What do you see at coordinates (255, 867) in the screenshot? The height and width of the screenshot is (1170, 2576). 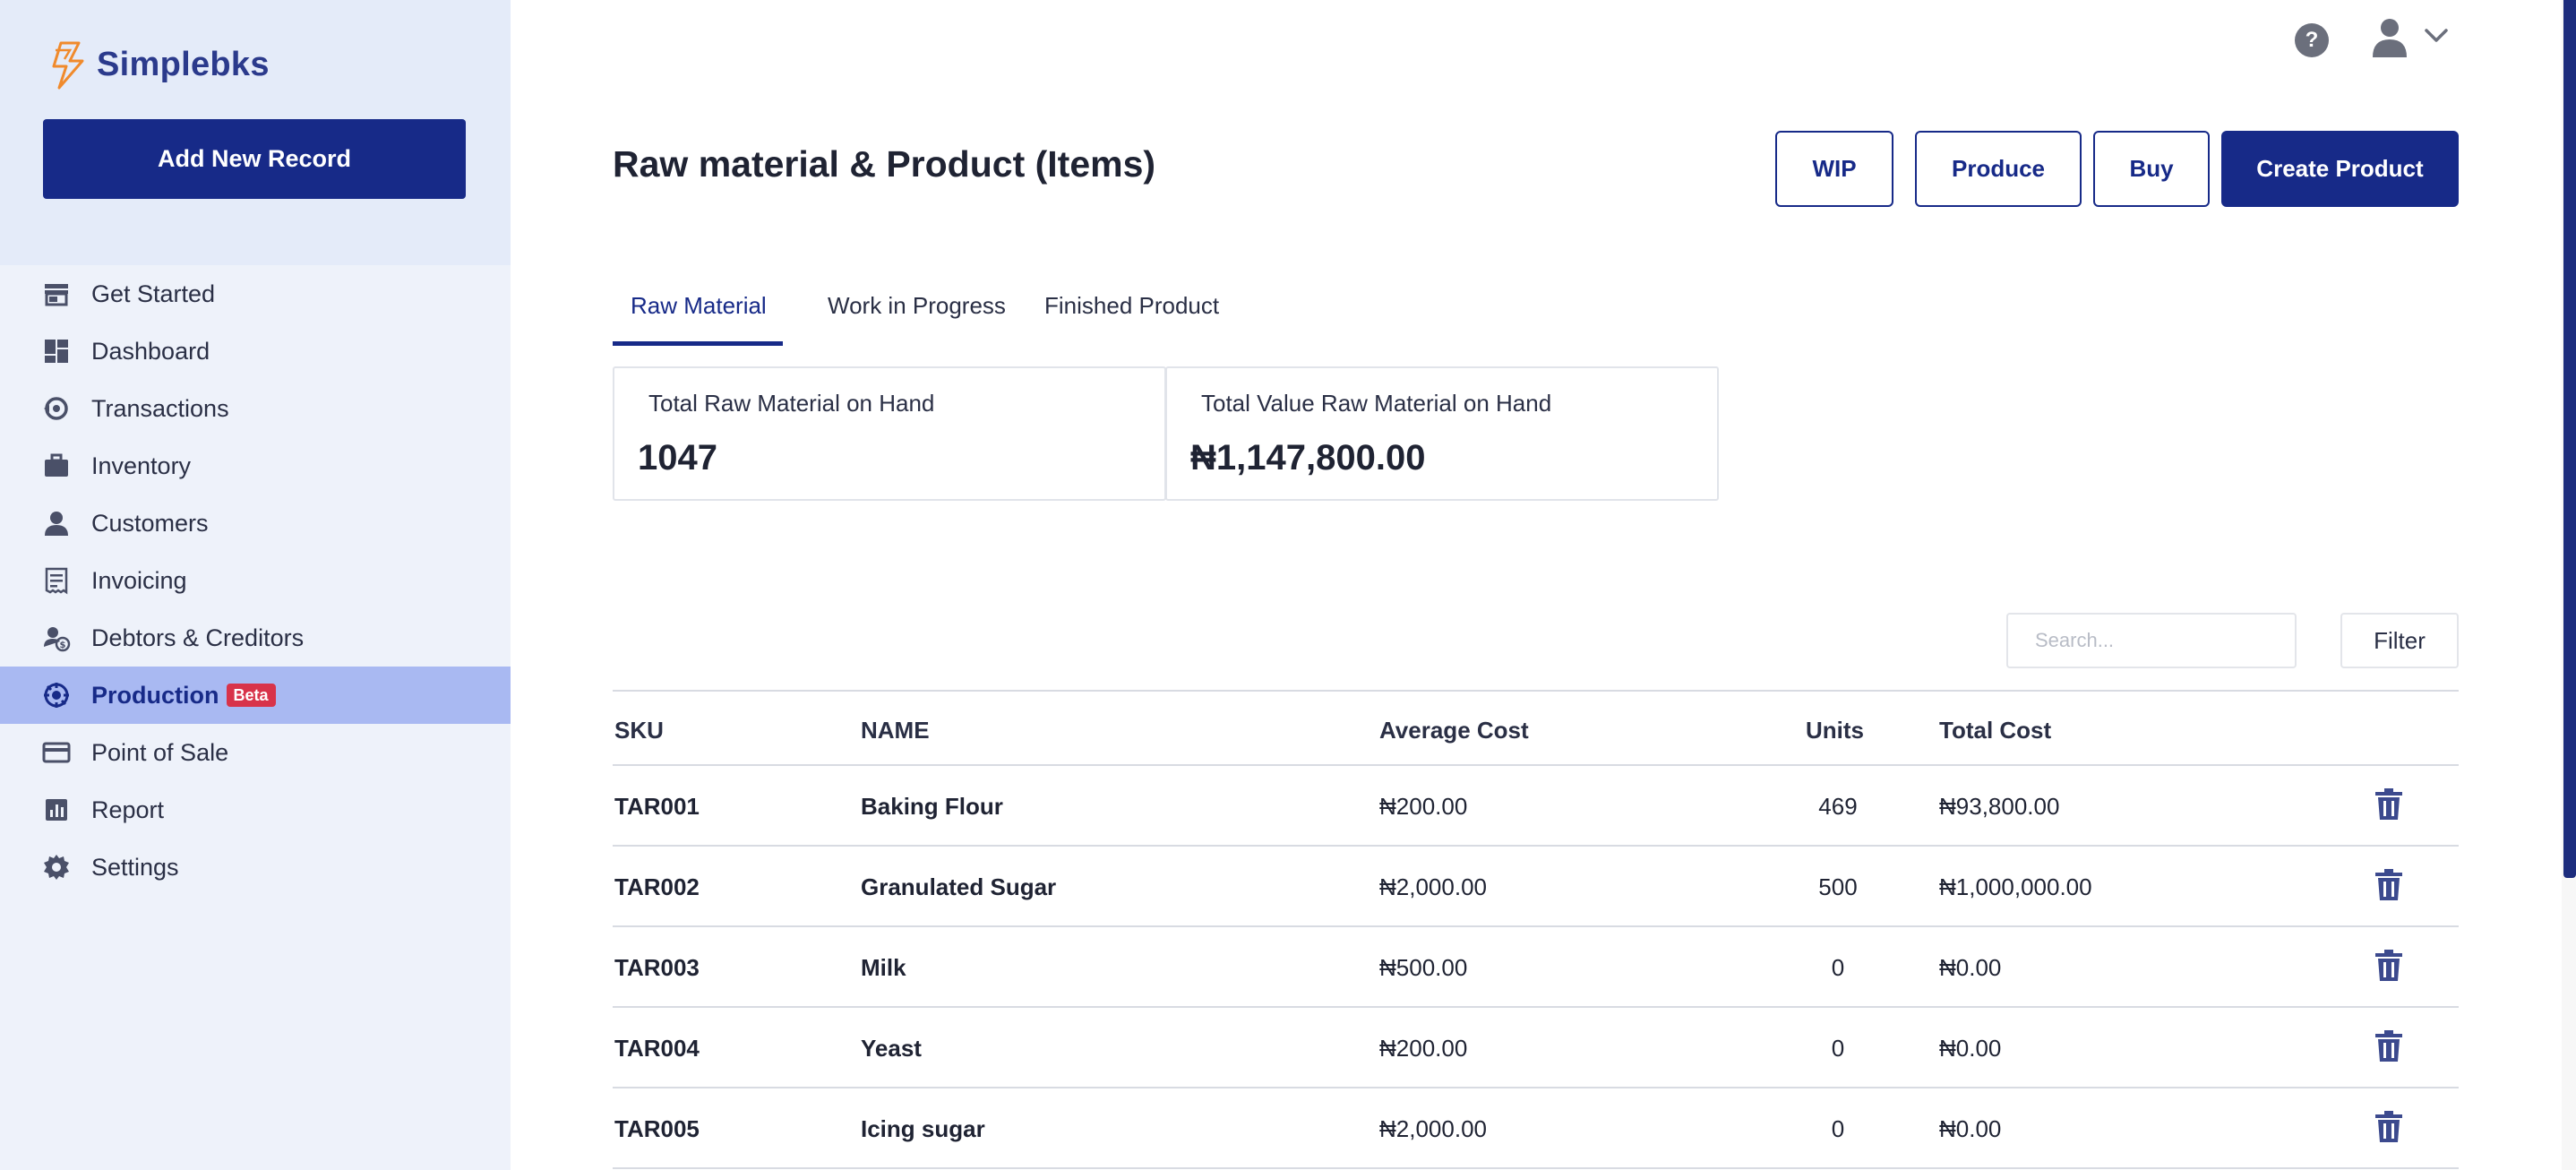 I see `sidebar-item-settings: Settings` at bounding box center [255, 867].